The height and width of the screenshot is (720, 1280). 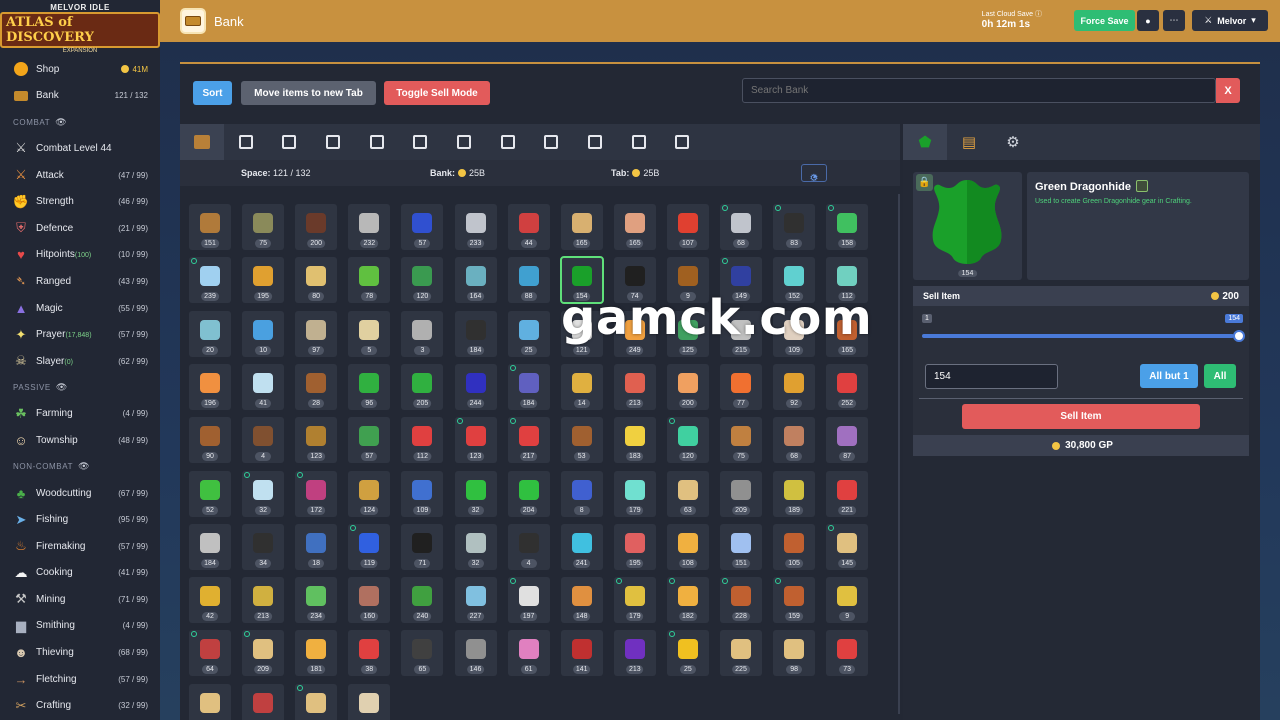 What do you see at coordinates (422, 653) in the screenshot?
I see `bank-item: 65` at bounding box center [422, 653].